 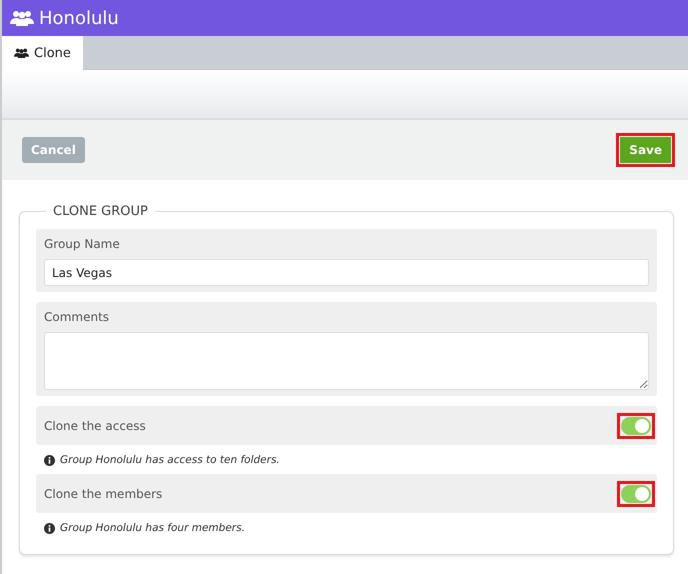 I want to click on section-title: CLONE GROUP, so click(x=100, y=211).